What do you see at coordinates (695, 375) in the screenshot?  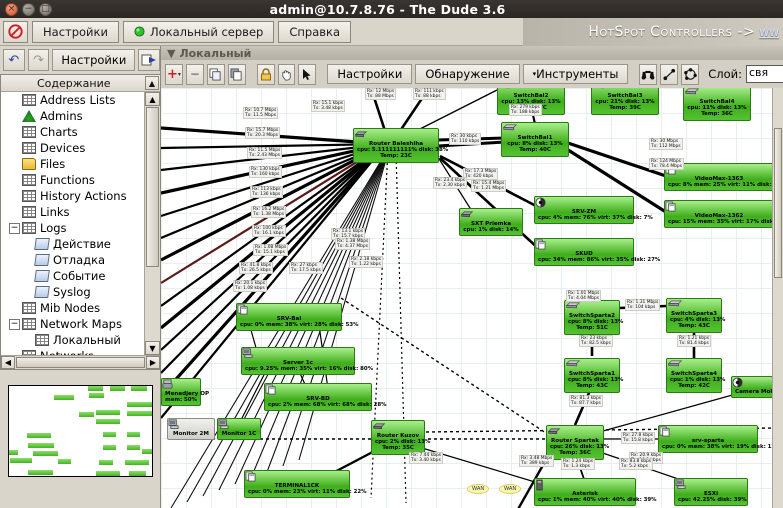 I see `map-node-switchsparta4: SwitchSparta4 cpu: 1% disk: 13% Temp: 42C` at bounding box center [695, 375].